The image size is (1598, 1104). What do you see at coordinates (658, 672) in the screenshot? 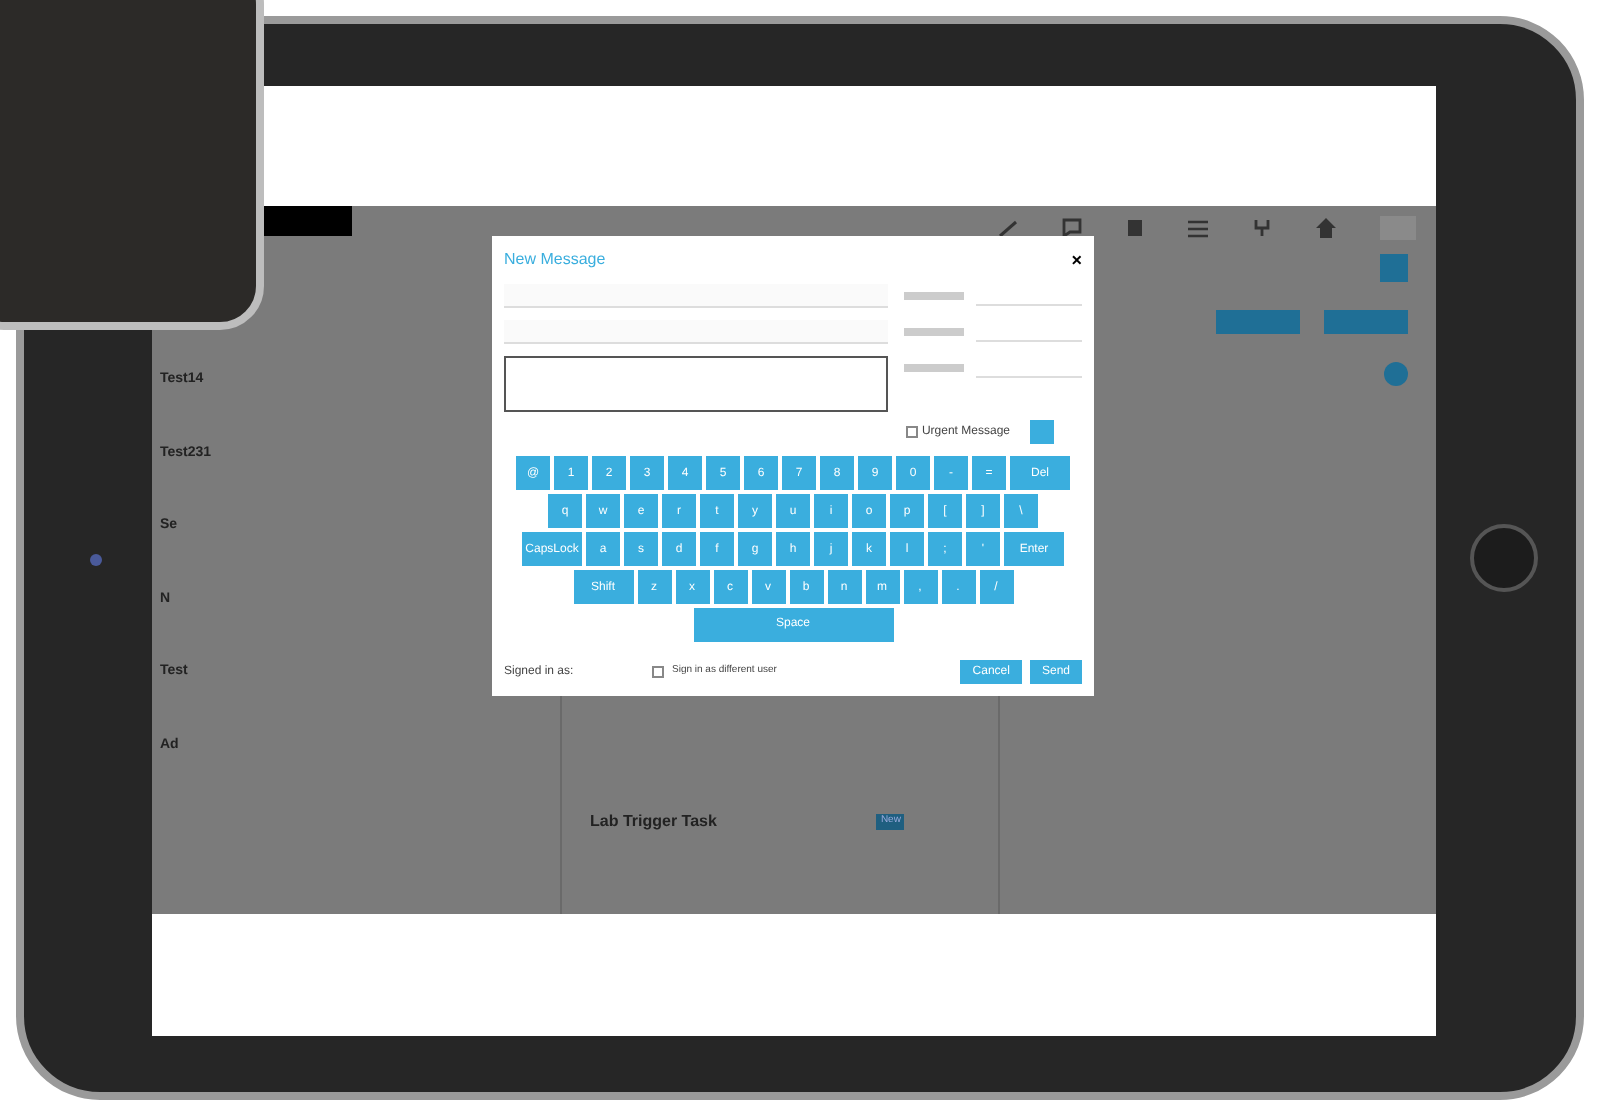
I see `different-user-checkbox` at bounding box center [658, 672].